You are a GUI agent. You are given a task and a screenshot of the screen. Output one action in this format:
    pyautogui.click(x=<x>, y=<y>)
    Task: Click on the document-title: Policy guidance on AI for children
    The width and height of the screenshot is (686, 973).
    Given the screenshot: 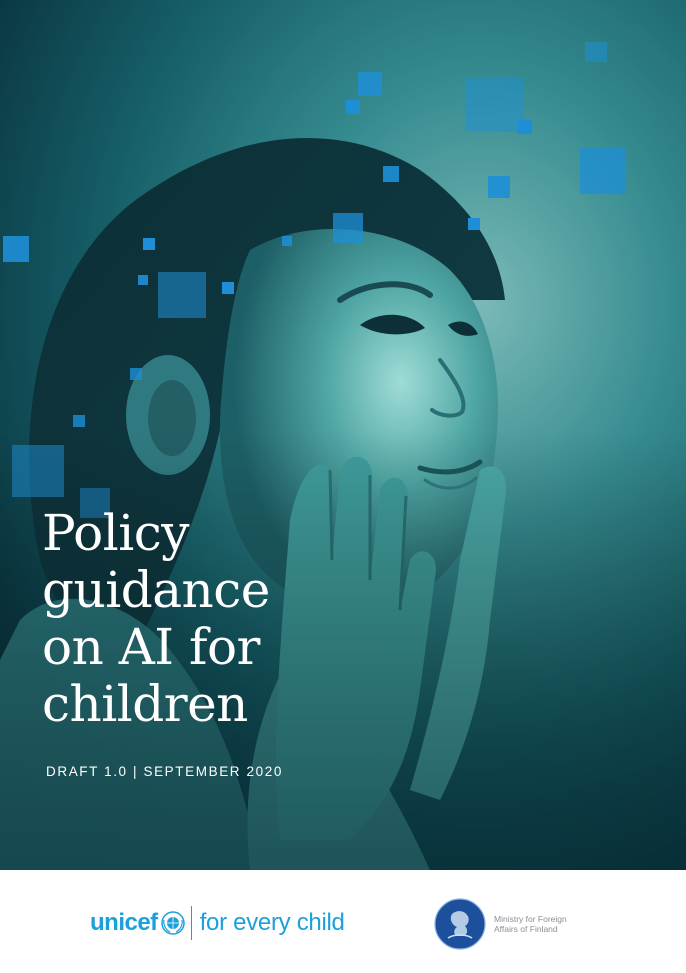 What is the action you would take?
    pyautogui.click(x=156, y=618)
    